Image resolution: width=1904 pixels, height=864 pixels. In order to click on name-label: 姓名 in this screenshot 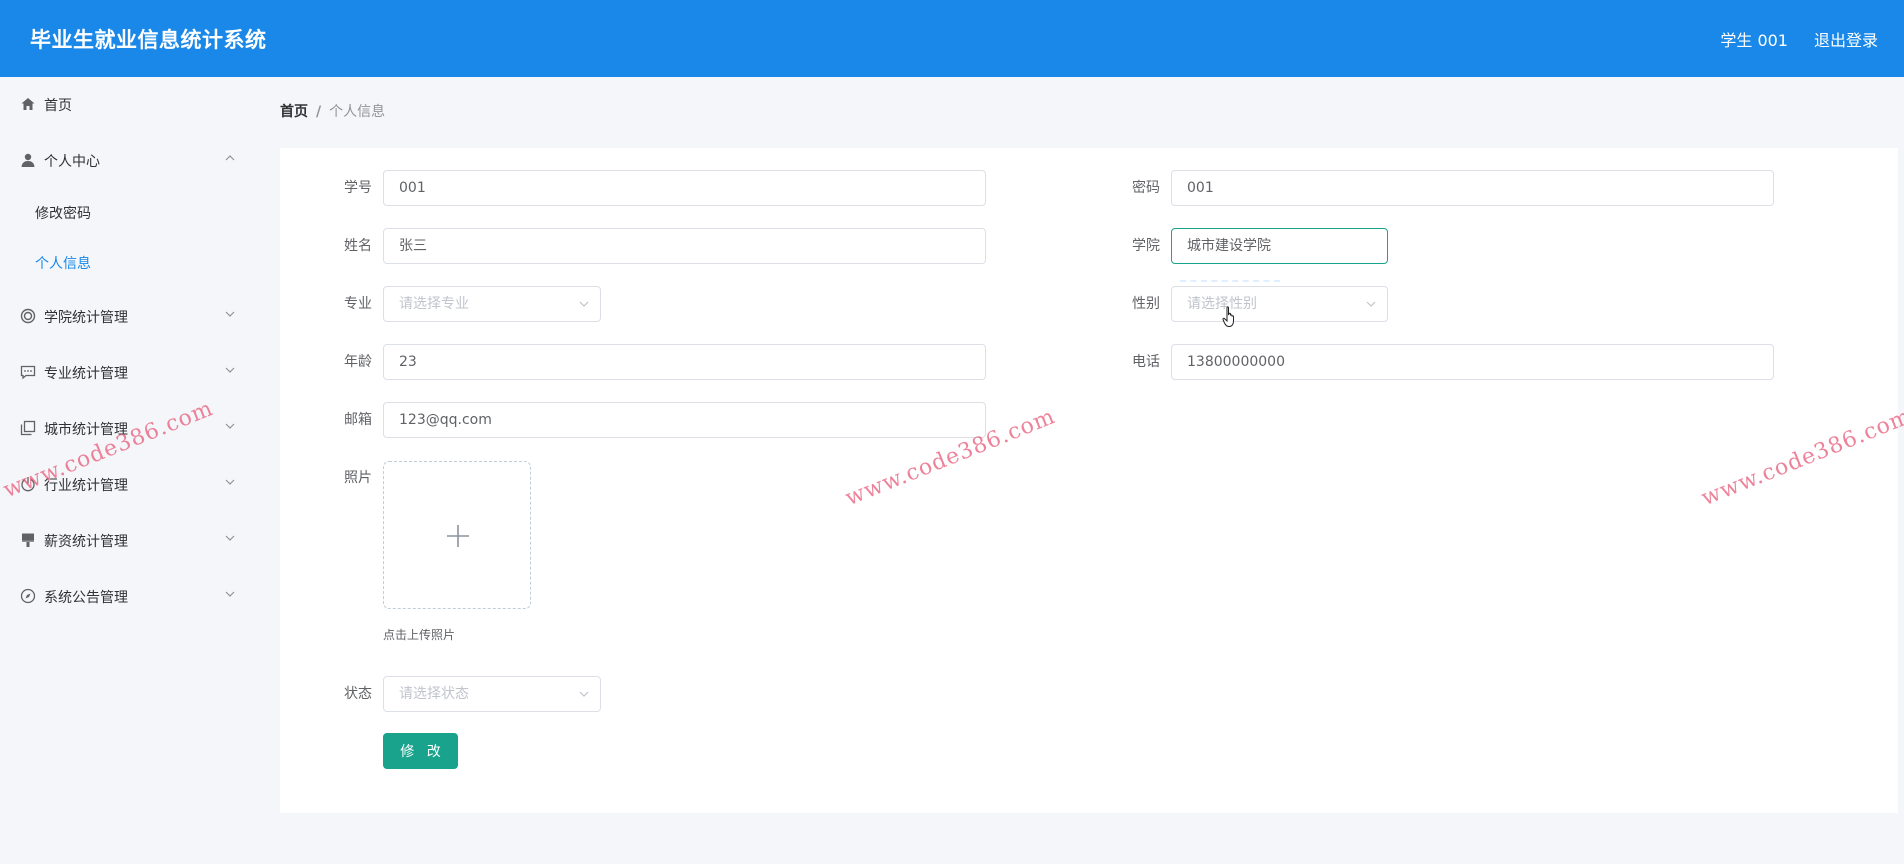, I will do `click(358, 246)`.